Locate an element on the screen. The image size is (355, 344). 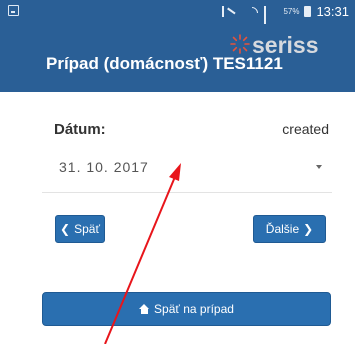
date-value: 31. 10. 2017 is located at coordinates (104, 167).